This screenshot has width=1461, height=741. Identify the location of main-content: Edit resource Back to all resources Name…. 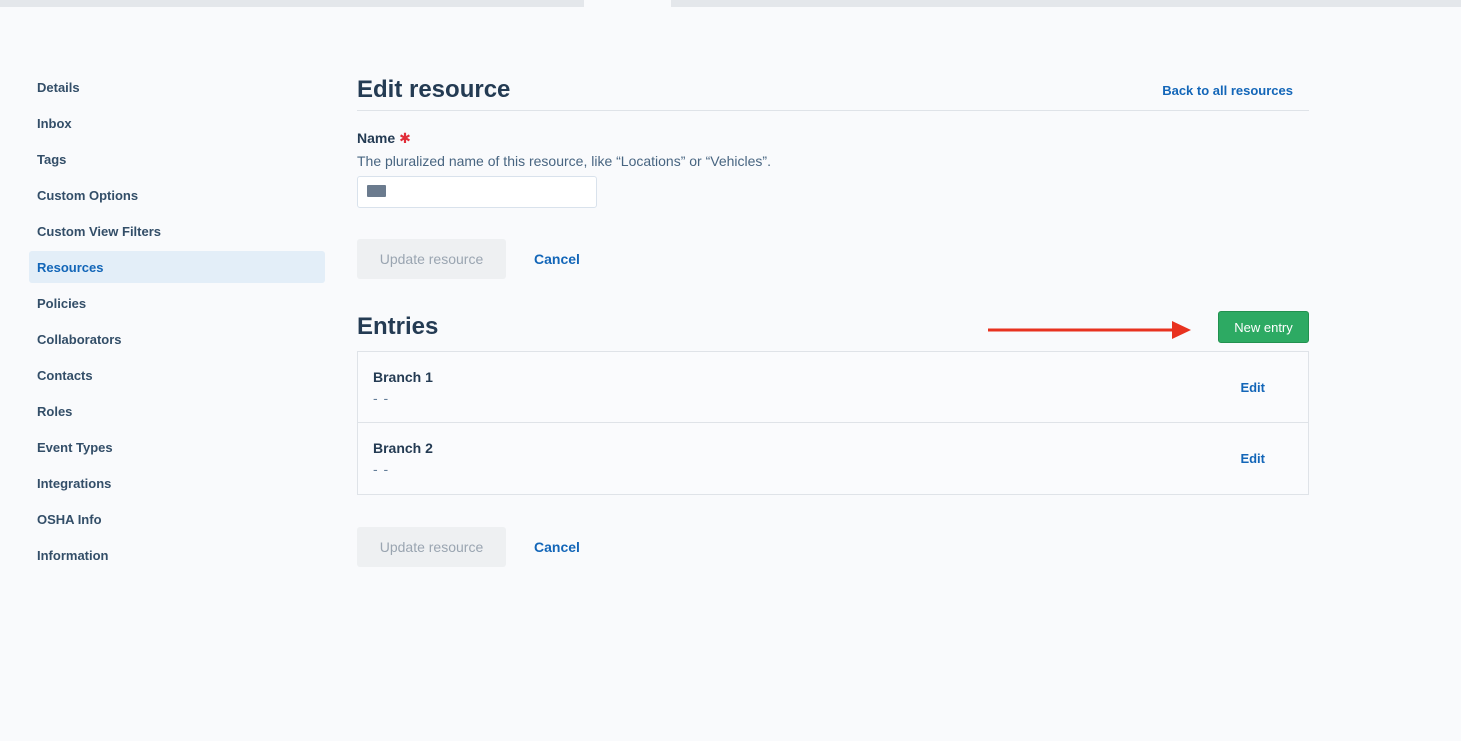
(833, 139).